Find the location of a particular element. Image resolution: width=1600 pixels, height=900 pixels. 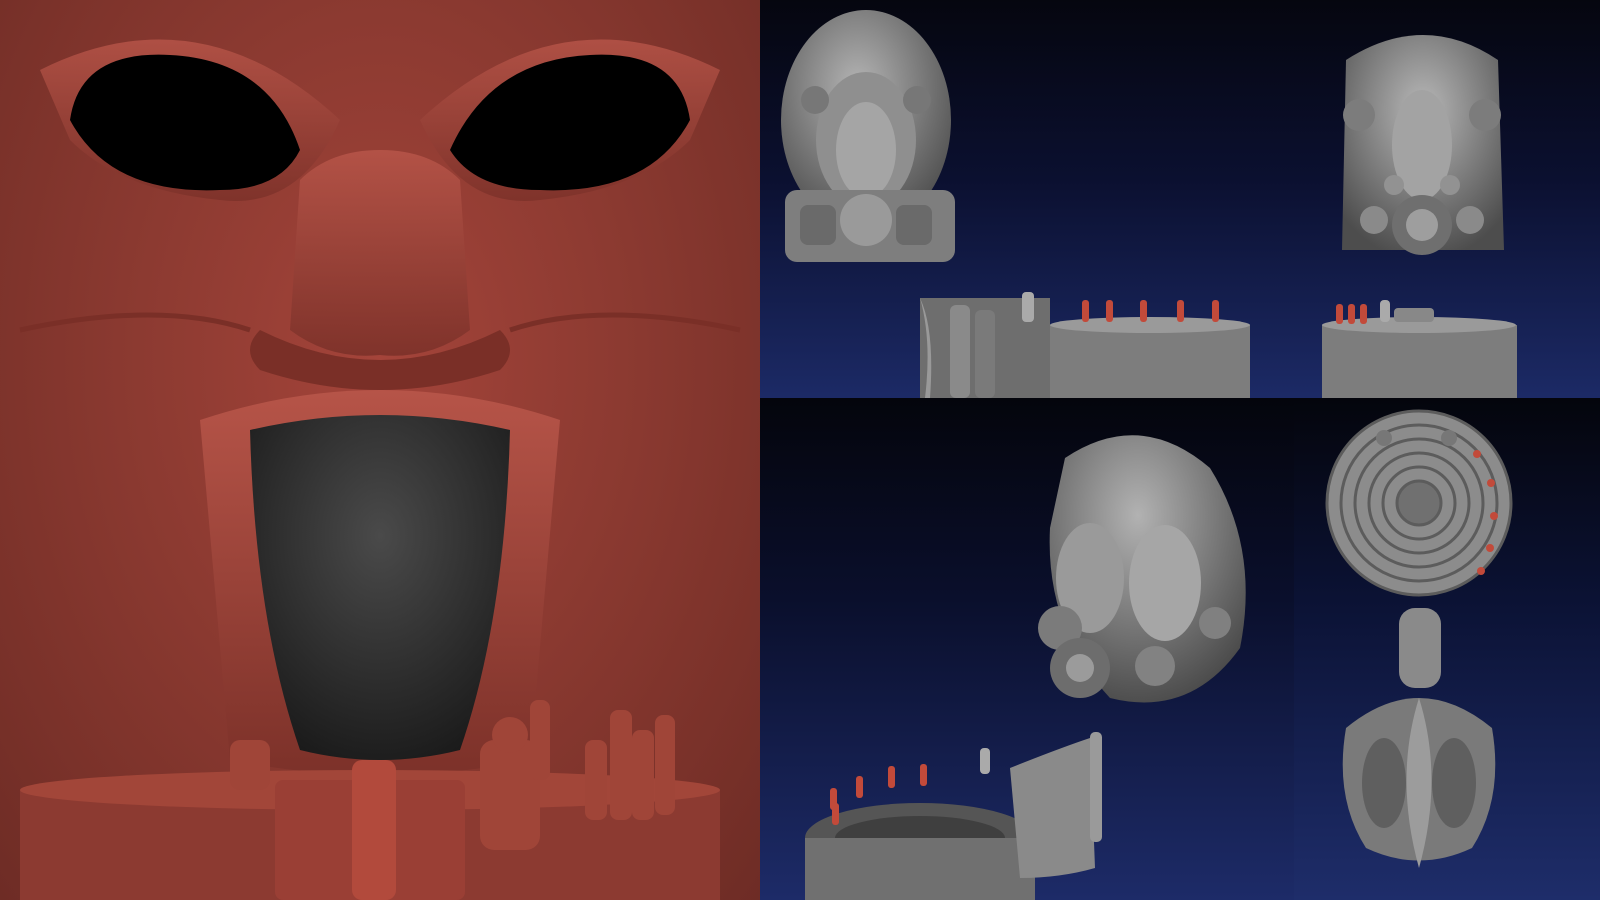

mouth-opening is located at coordinates (380, 587).